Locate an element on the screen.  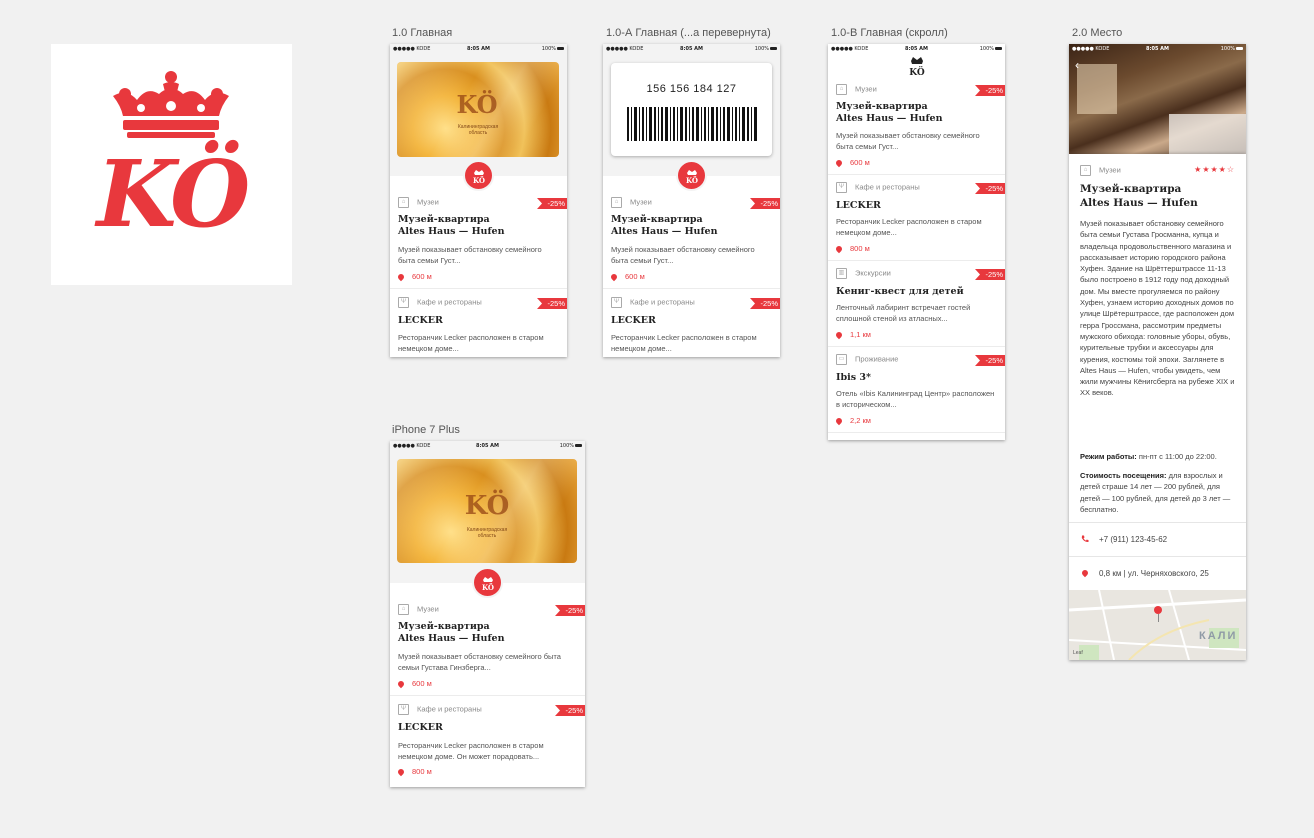
item-title: Кениг-квест для детей is located at coordinates (900, 291).